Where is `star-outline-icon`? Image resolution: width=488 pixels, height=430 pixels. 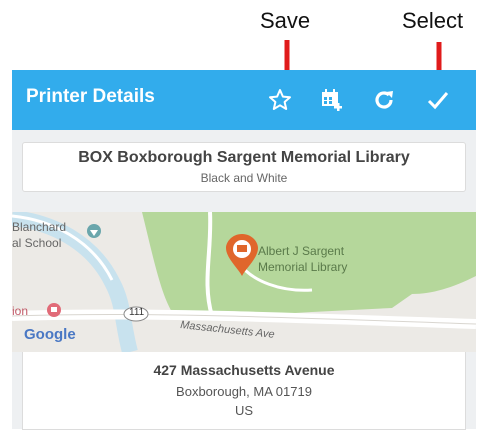 star-outline-icon is located at coordinates (280, 100).